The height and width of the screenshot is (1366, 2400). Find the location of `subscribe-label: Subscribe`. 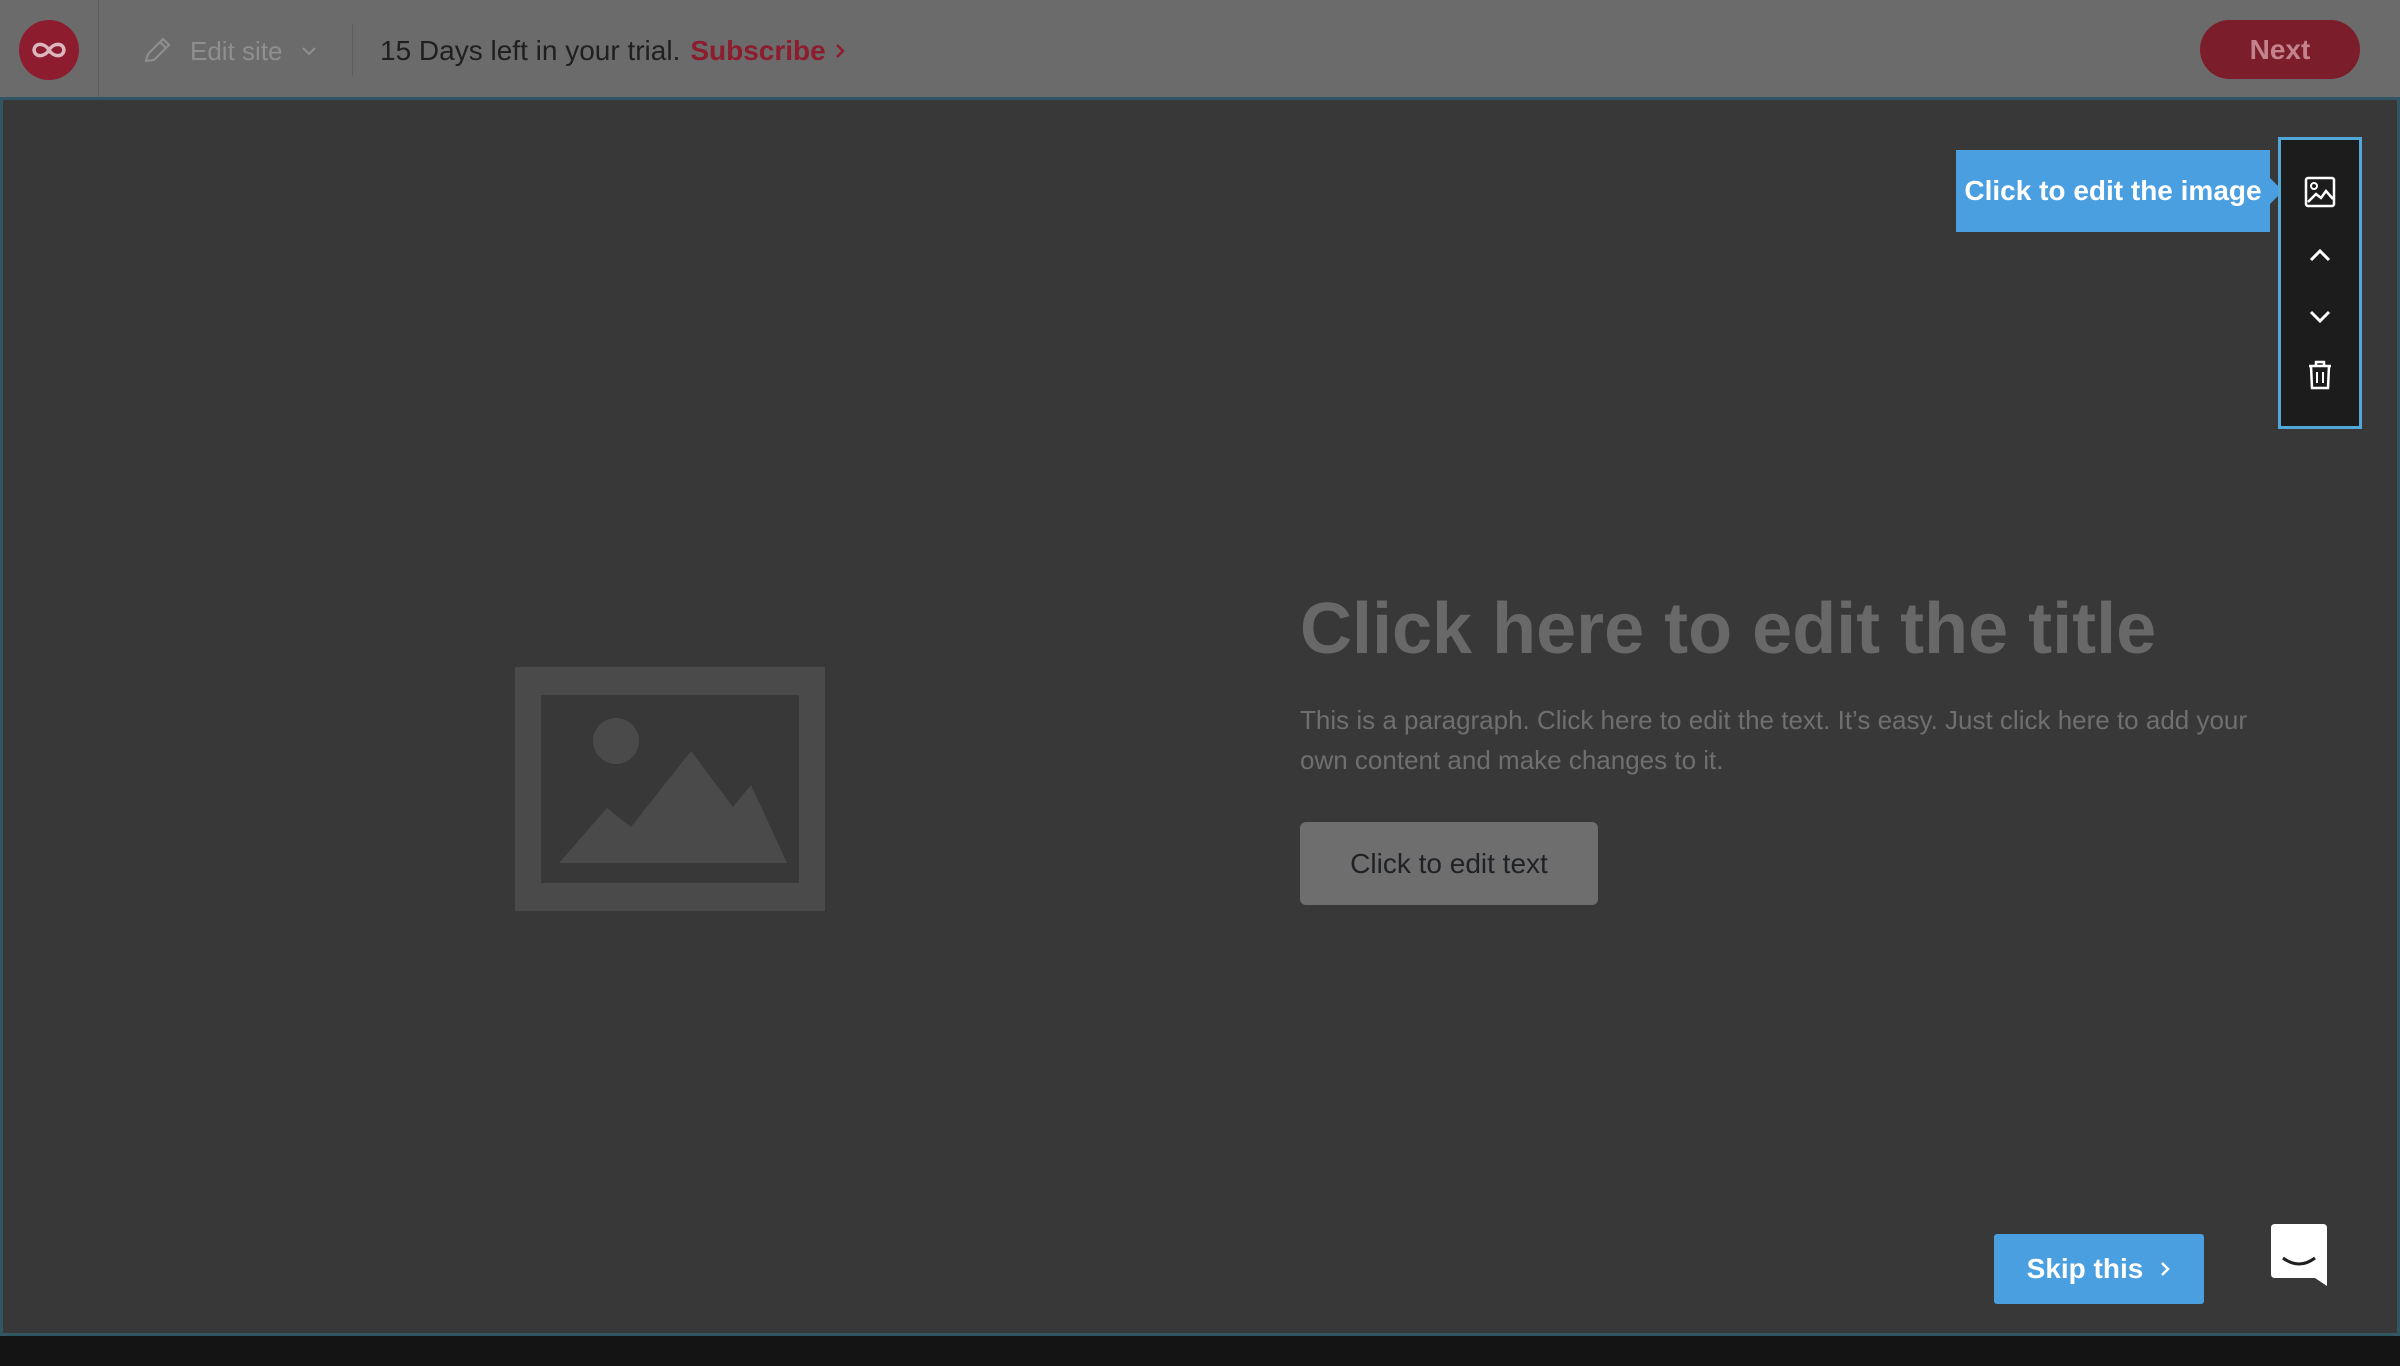

subscribe-label: Subscribe is located at coordinates (758, 50).